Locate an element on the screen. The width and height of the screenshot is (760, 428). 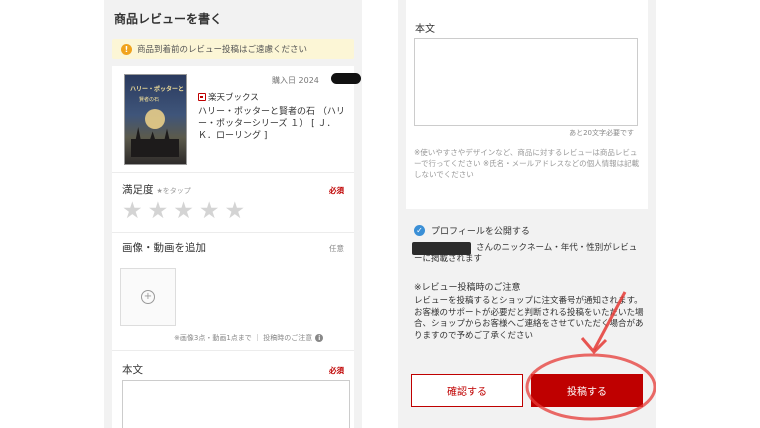
profile-public-label: プロフィールを公開する is located at coordinates (480, 230).